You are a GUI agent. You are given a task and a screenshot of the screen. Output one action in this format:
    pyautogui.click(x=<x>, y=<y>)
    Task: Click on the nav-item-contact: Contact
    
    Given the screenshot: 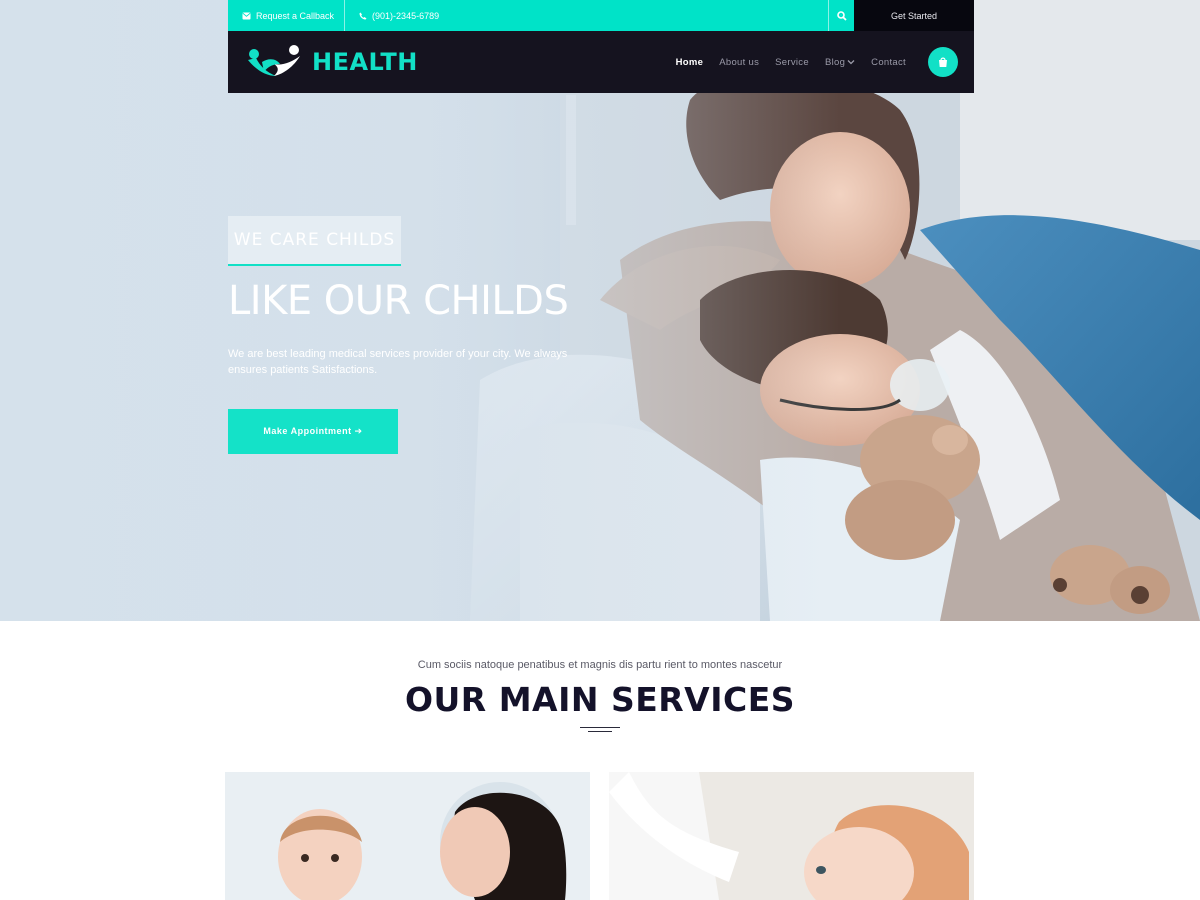 What is the action you would take?
    pyautogui.click(x=888, y=62)
    